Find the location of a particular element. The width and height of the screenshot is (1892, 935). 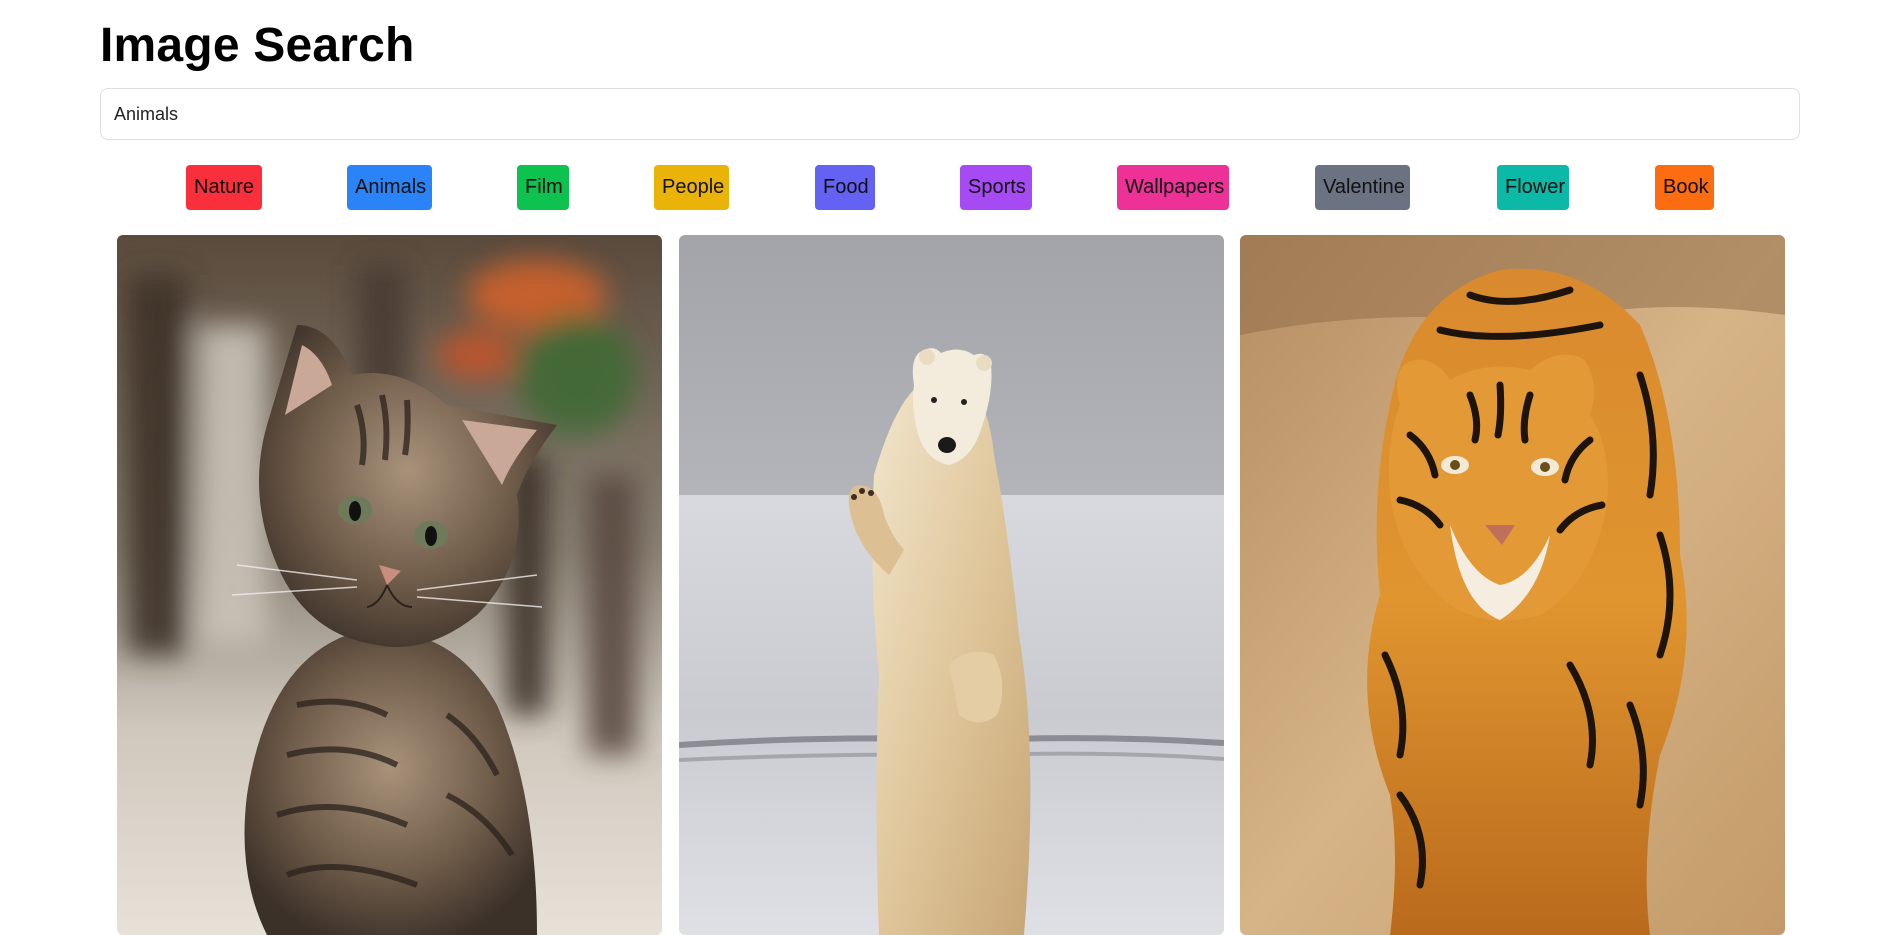

search-input is located at coordinates (950, 114).